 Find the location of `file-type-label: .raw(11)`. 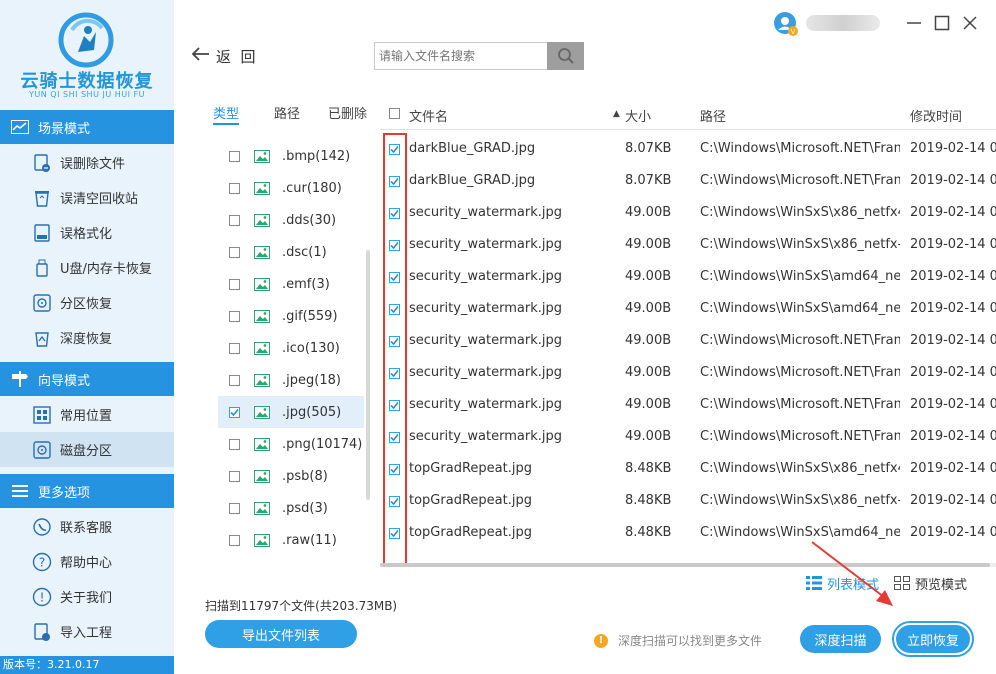

file-type-label: .raw(11) is located at coordinates (309, 540).